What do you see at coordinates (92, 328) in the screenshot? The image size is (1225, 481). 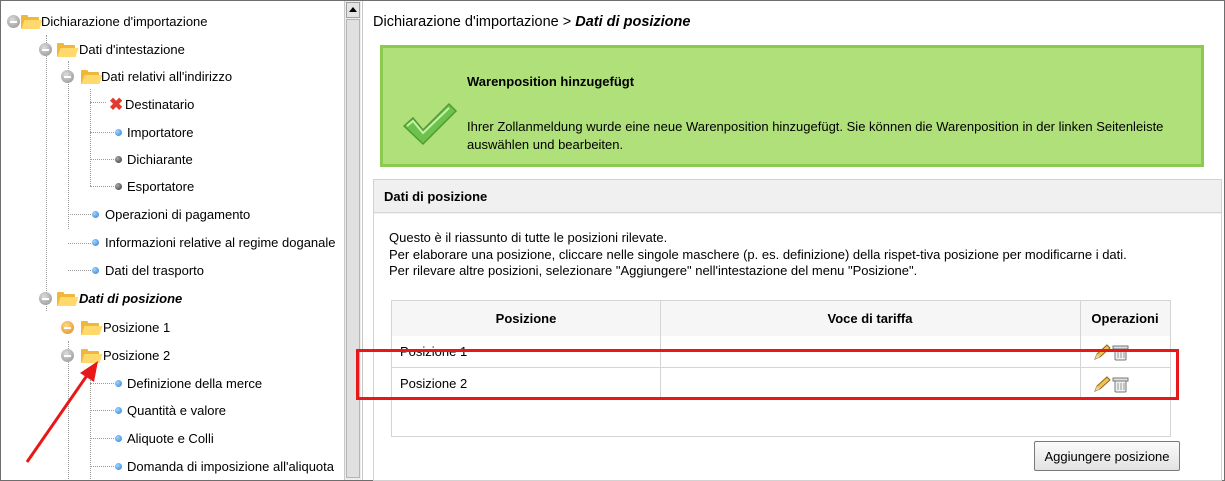 I see `folder-icon` at bounding box center [92, 328].